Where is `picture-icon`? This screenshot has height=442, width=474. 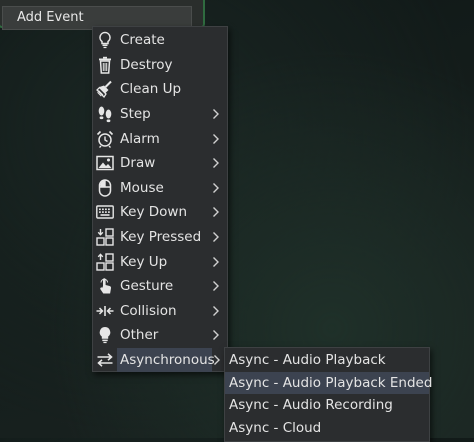 picture-icon is located at coordinates (105, 163).